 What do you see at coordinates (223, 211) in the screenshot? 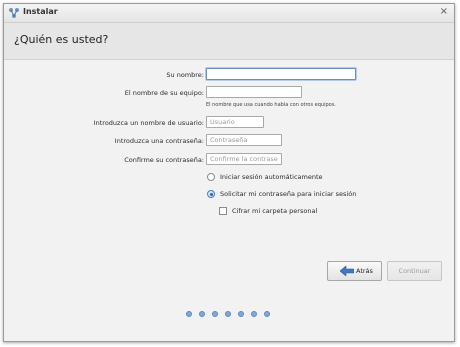
I see `encrypt-home-checkbox` at bounding box center [223, 211].